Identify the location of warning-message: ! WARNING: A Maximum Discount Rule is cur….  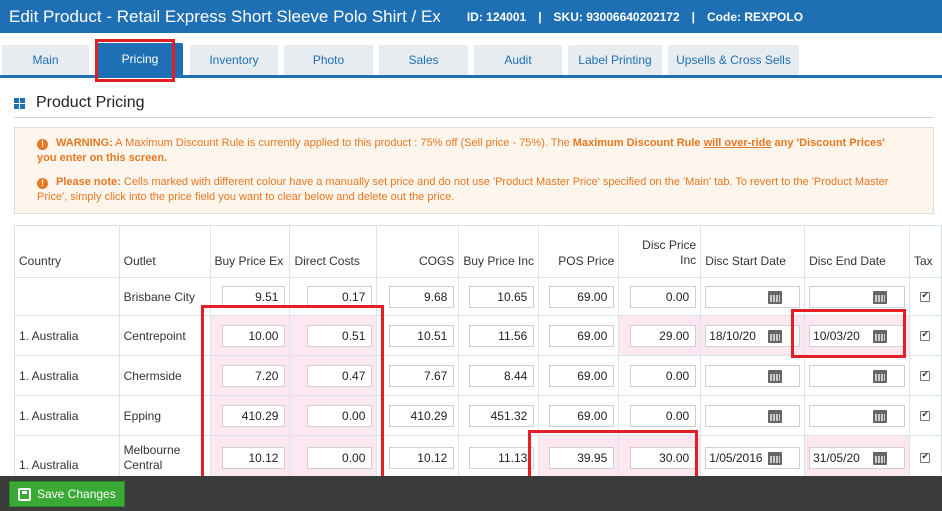
(479, 151).